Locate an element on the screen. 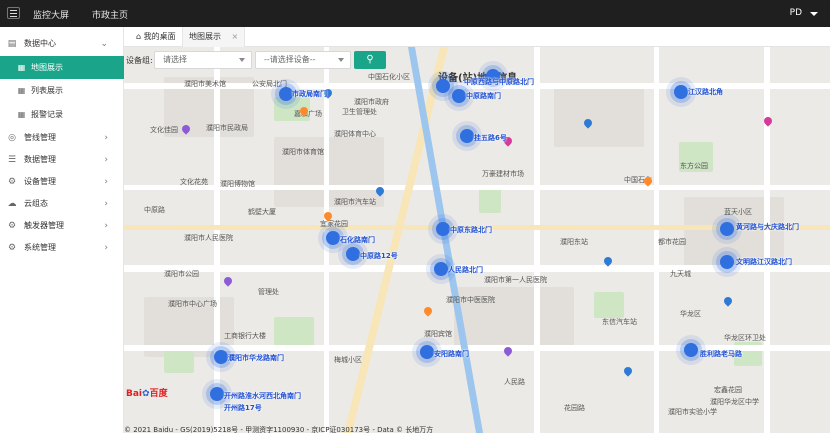  sidebar-item-pipeline: ◎ 管线管理 › is located at coordinates (62, 138).